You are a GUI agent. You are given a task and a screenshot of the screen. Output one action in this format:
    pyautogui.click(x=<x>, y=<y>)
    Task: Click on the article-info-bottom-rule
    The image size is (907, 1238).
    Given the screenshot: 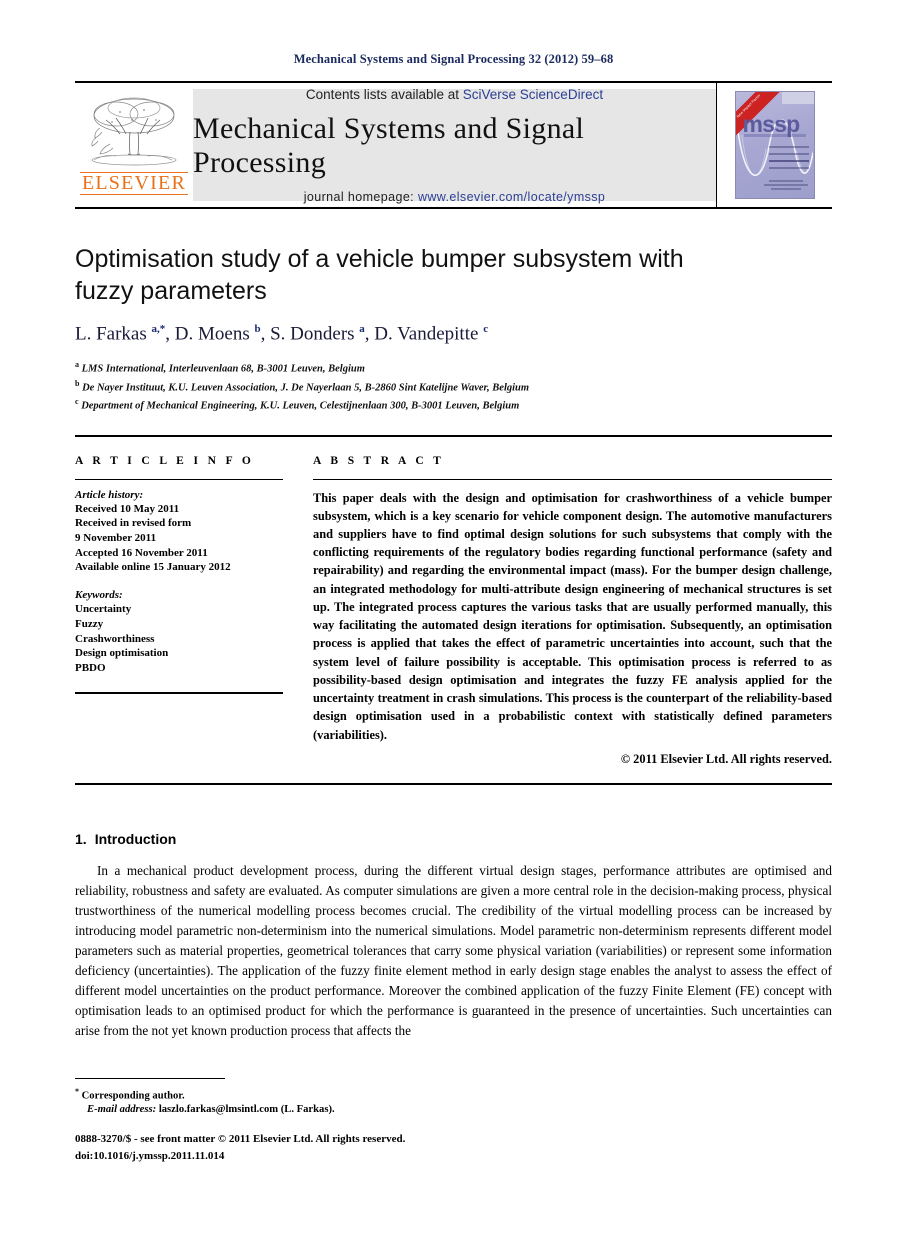 What is the action you would take?
    pyautogui.click(x=179, y=692)
    